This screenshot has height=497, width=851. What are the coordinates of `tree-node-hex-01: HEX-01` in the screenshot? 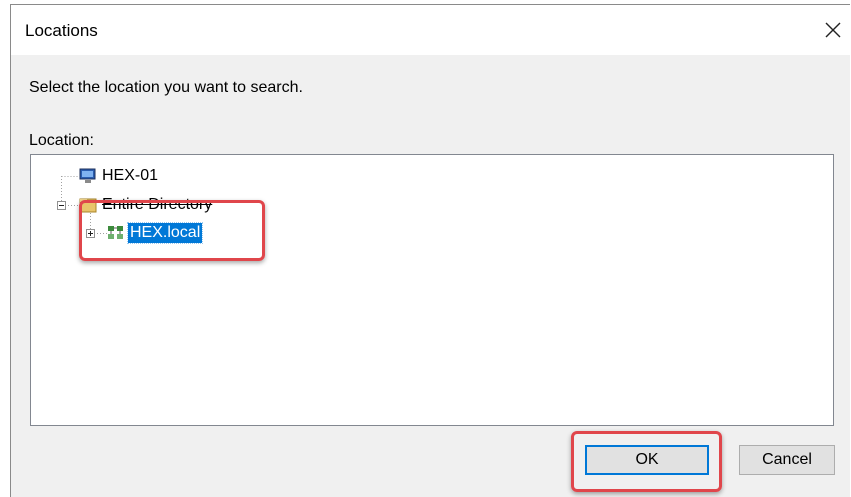 It's located at (119, 176).